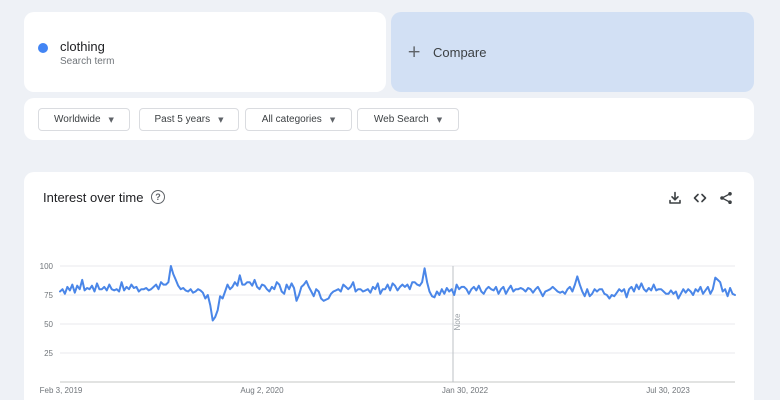  What do you see at coordinates (43, 48) in the screenshot?
I see `series-color-dot` at bounding box center [43, 48].